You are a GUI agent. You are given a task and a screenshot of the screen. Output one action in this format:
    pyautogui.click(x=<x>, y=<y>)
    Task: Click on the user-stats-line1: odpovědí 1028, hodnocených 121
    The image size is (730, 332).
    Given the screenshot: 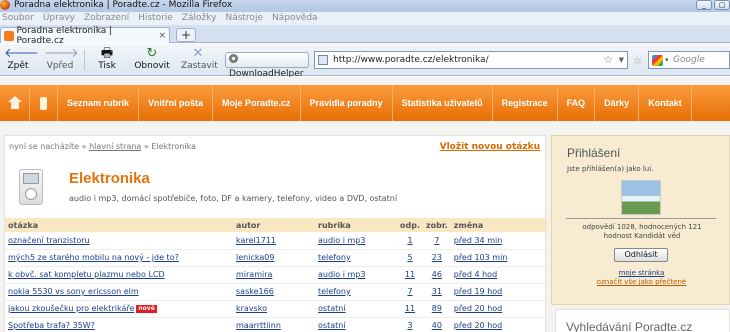 What is the action you would take?
    pyautogui.click(x=642, y=227)
    